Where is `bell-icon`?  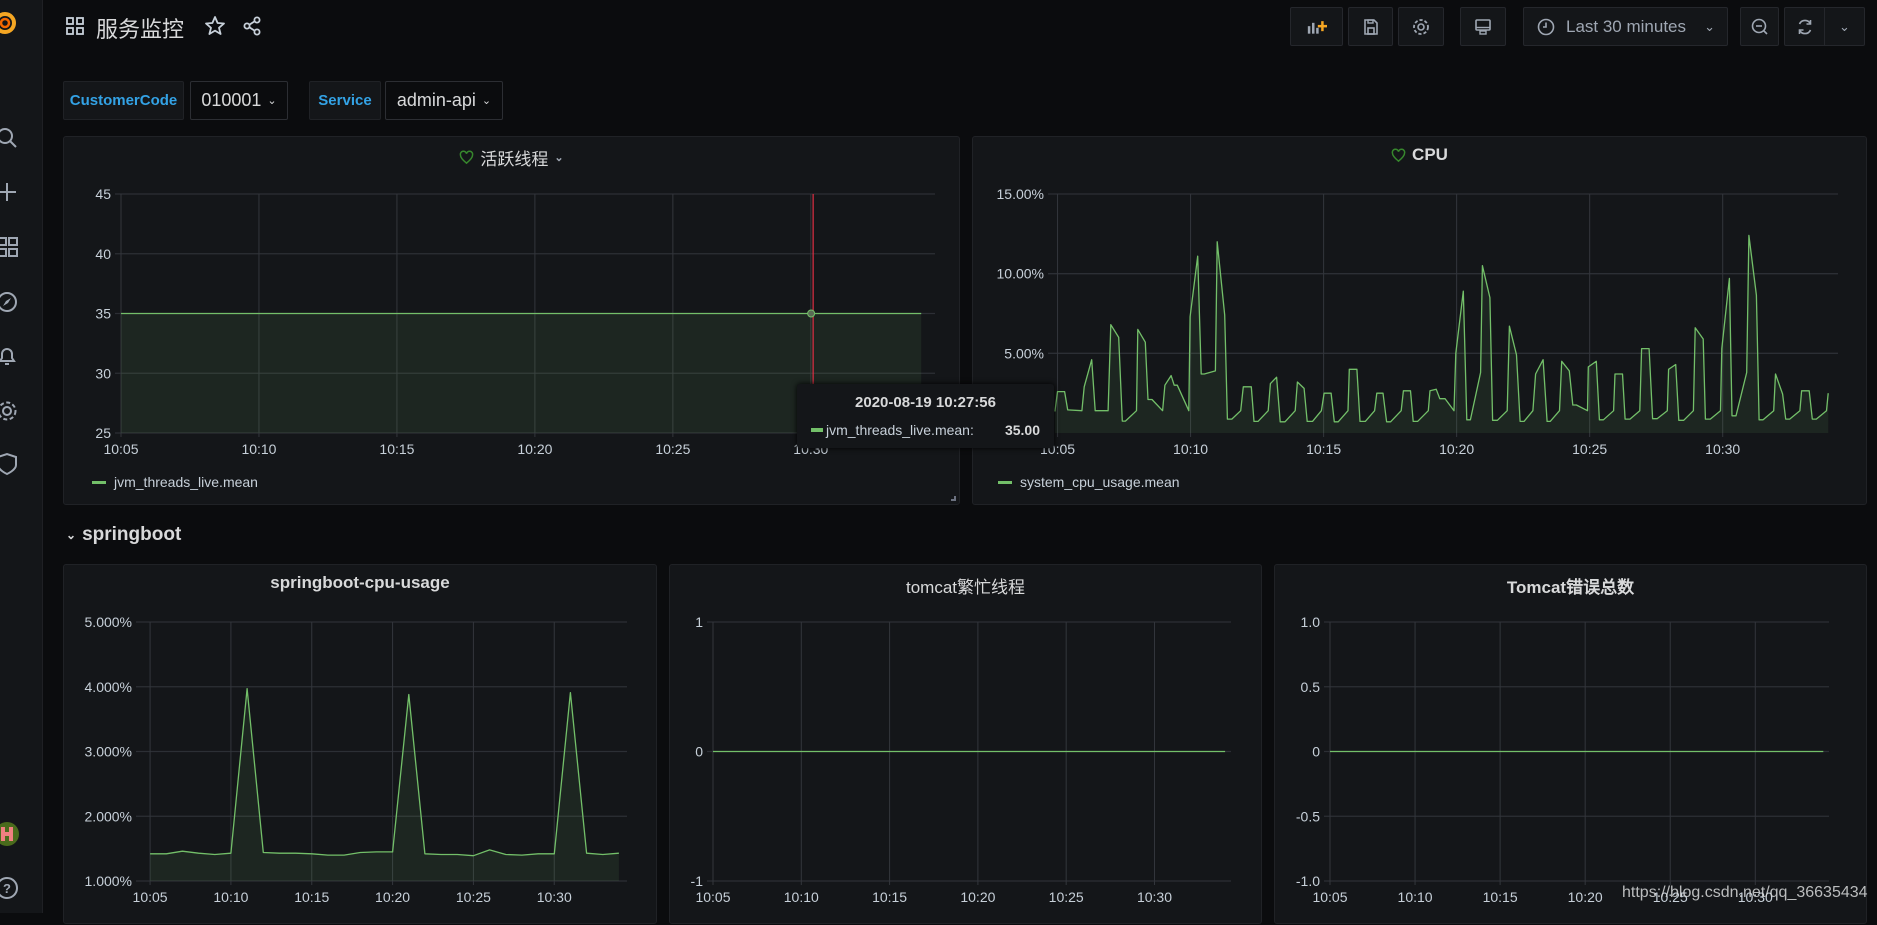
bell-icon is located at coordinates (10, 356).